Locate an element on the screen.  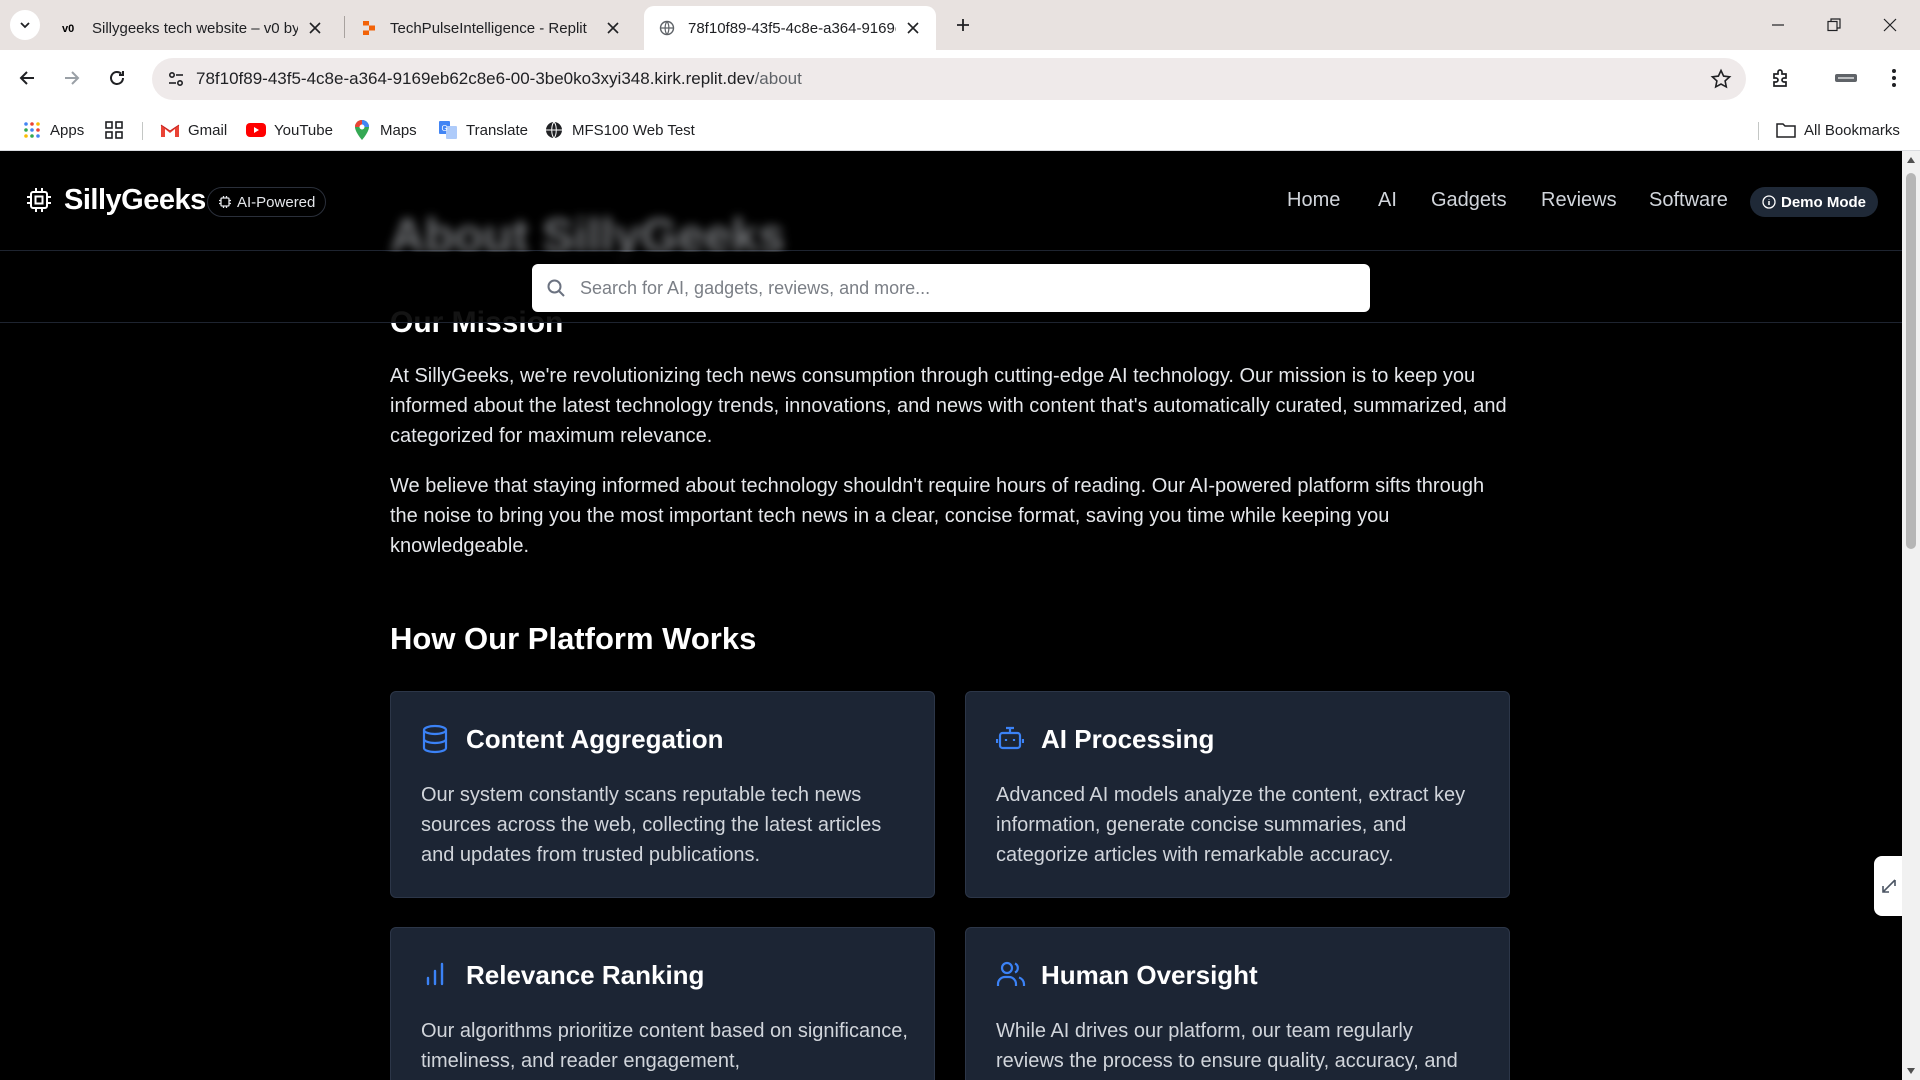
apps-grid-icon is located at coordinates (32, 130).